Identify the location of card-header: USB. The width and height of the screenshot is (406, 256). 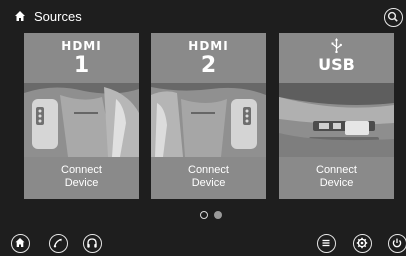
(336, 58).